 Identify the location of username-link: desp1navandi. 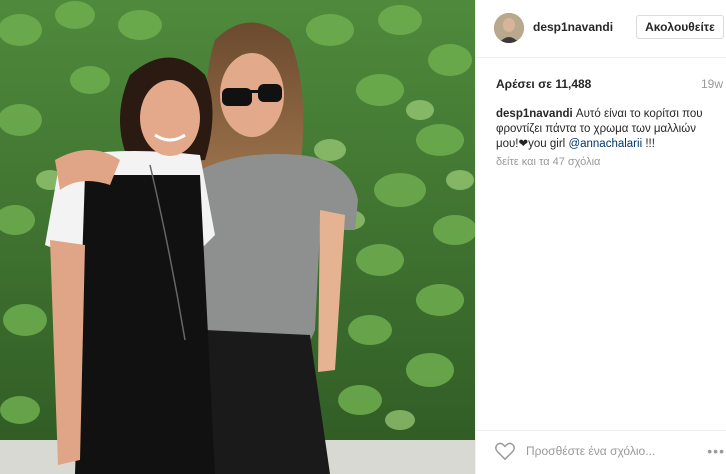
(573, 27).